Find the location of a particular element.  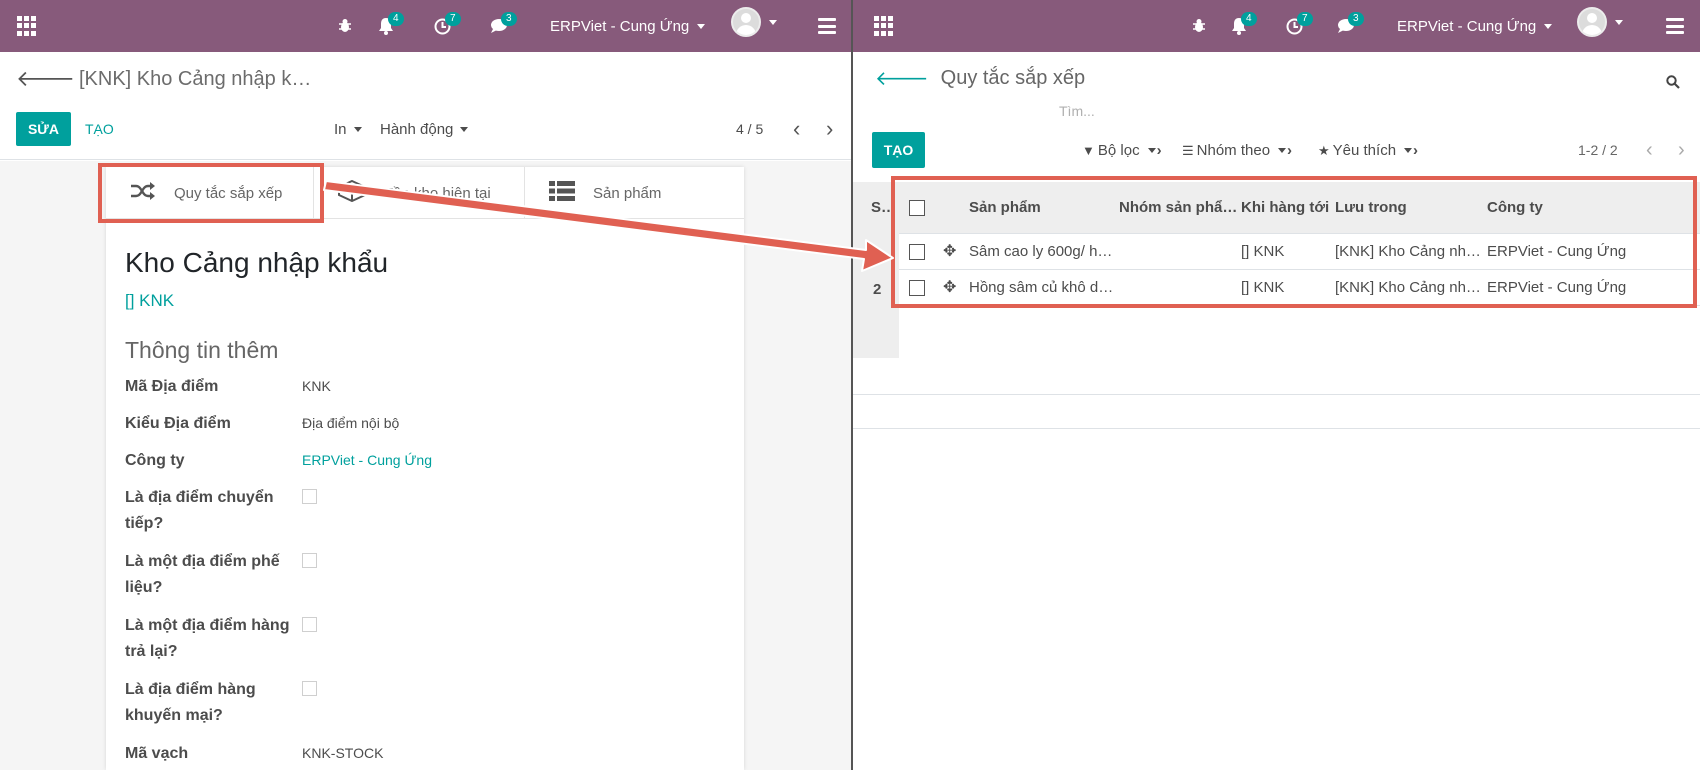

avatar is located at coordinates (746, 22).